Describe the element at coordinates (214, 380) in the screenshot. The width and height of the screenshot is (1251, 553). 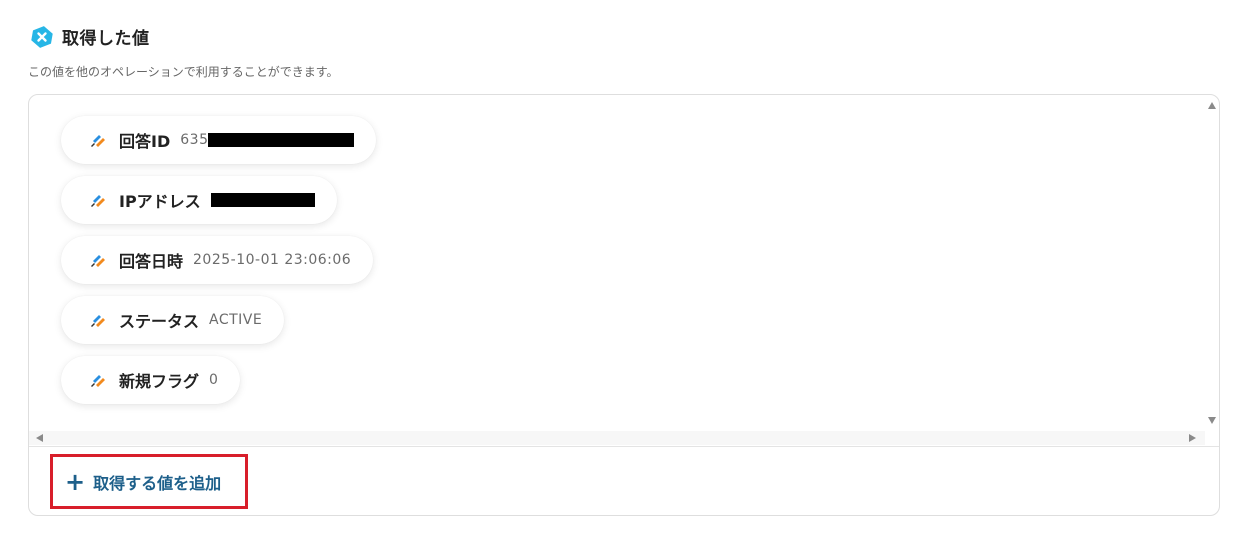
I see `value-text: 0` at that location.